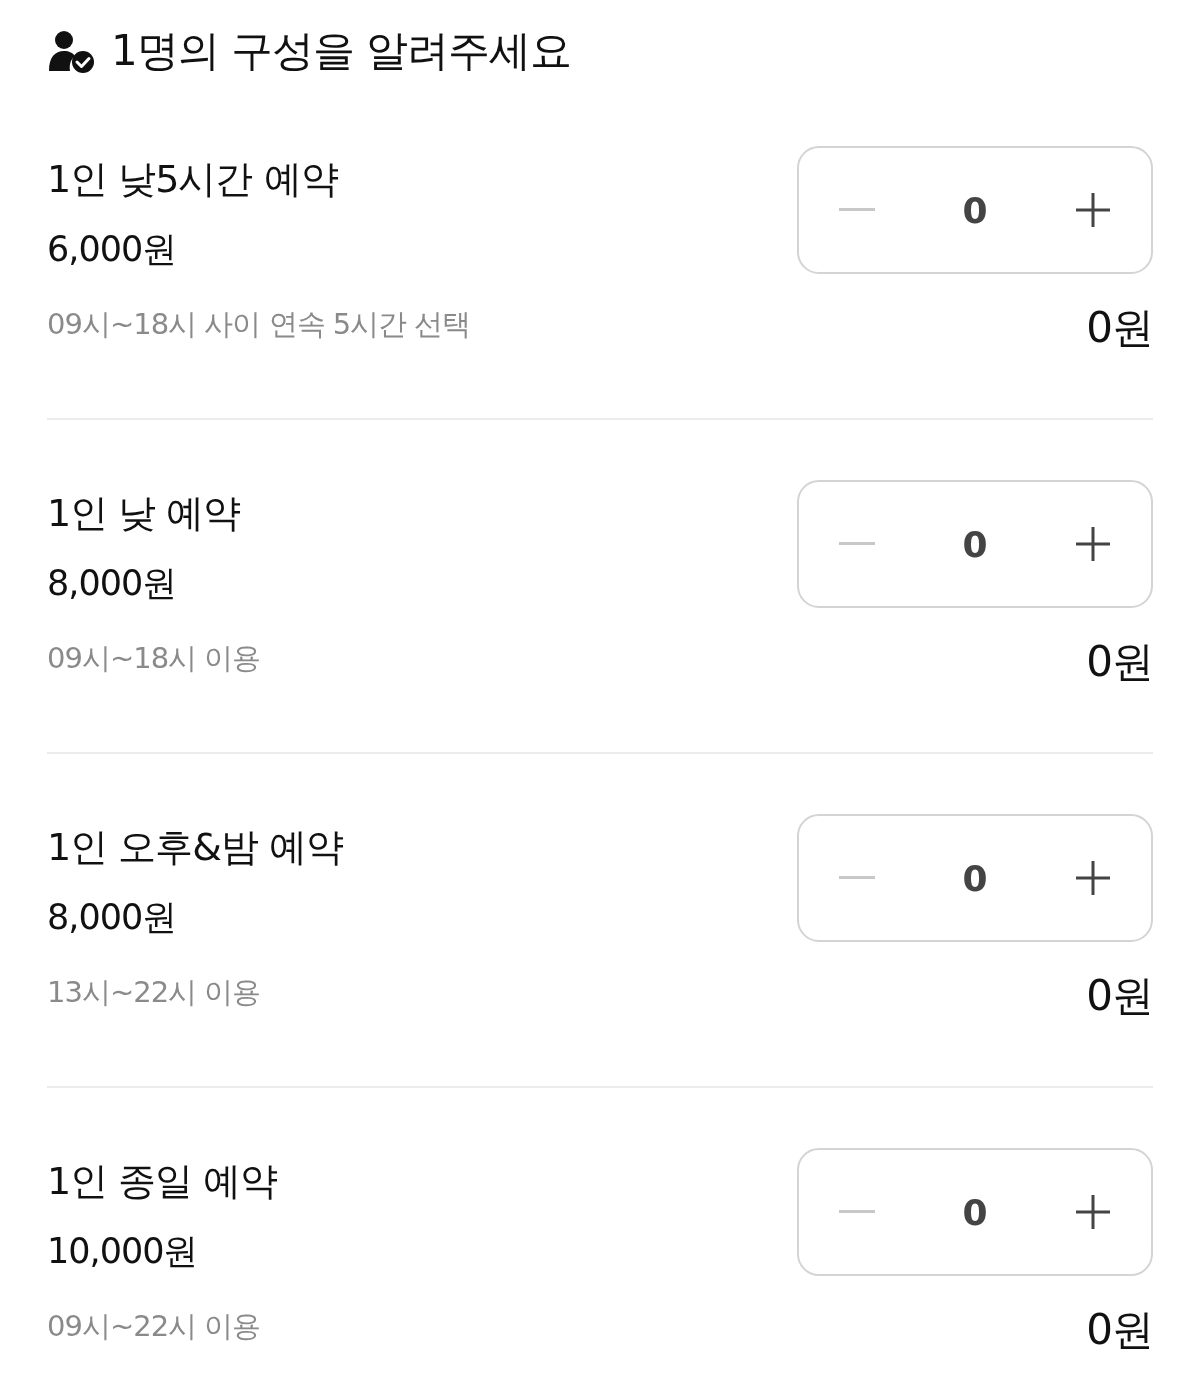  Describe the element at coordinates (195, 847) in the screenshot. I see `option-title: 1인 오후&밤 예약` at that location.